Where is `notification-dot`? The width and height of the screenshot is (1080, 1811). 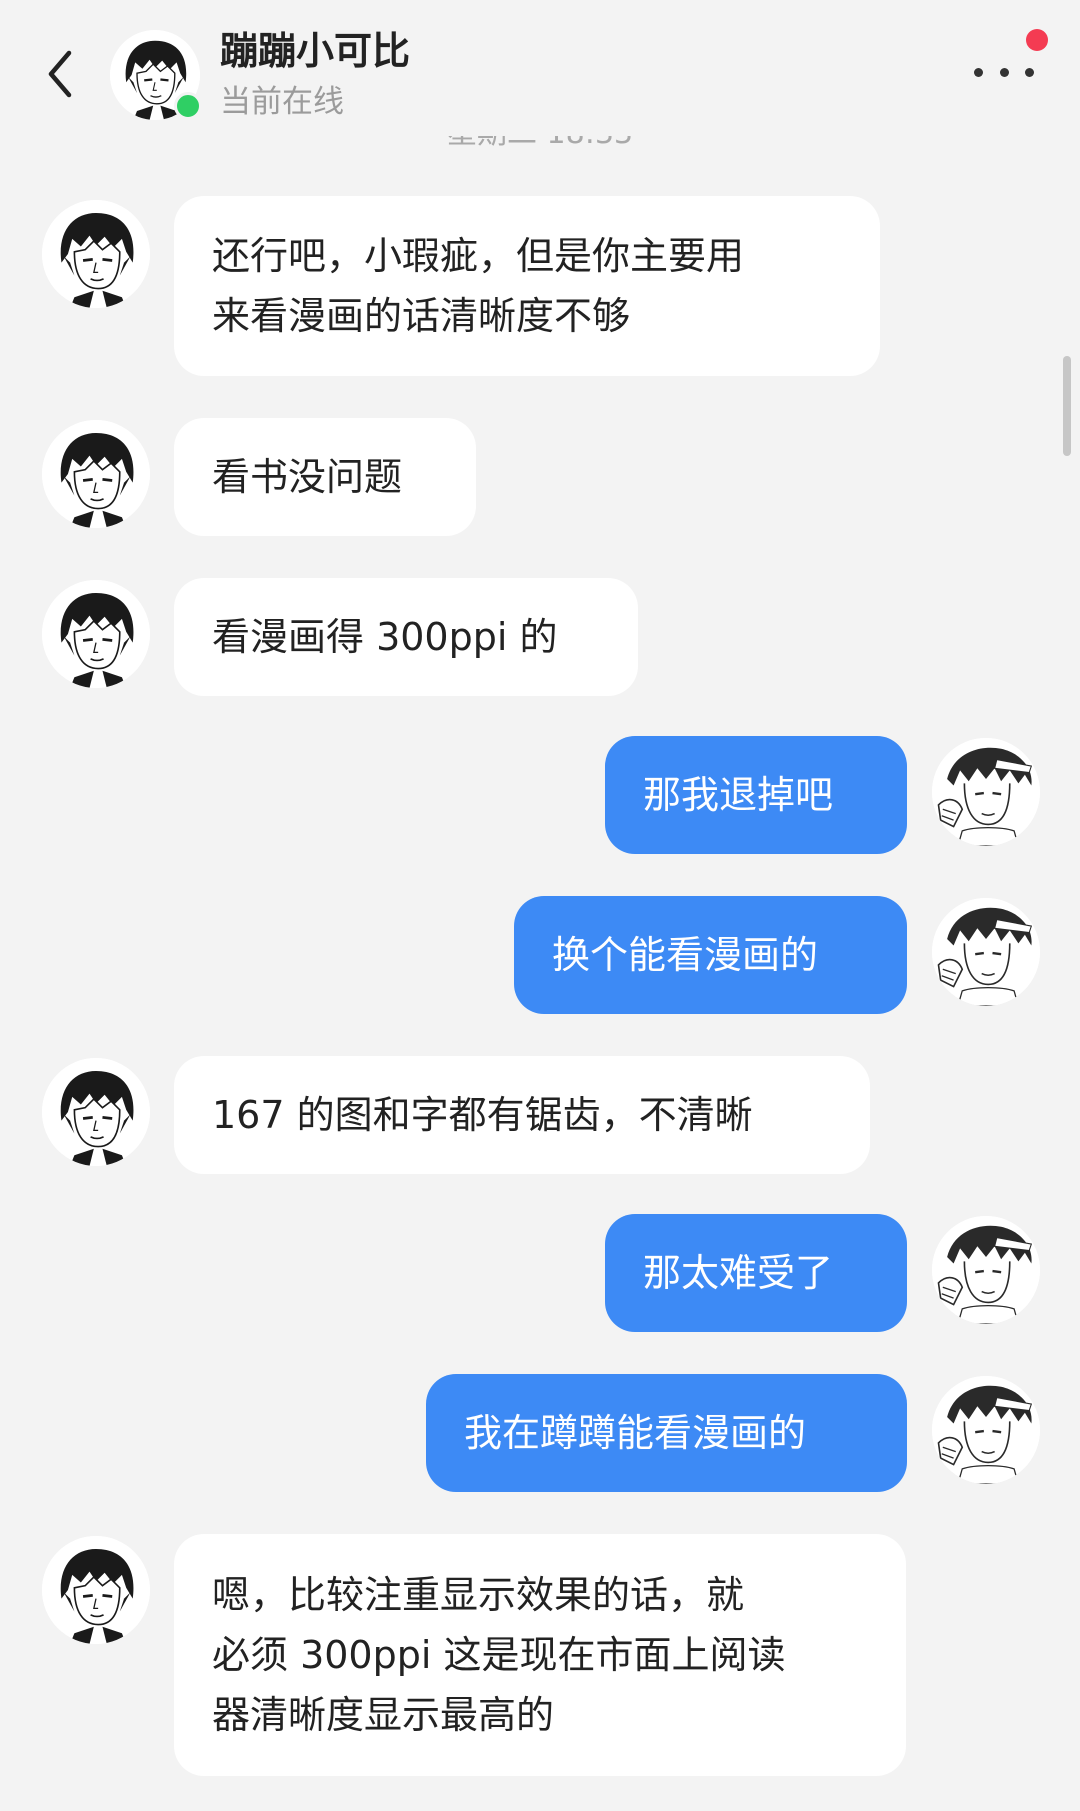
notification-dot is located at coordinates (1037, 40).